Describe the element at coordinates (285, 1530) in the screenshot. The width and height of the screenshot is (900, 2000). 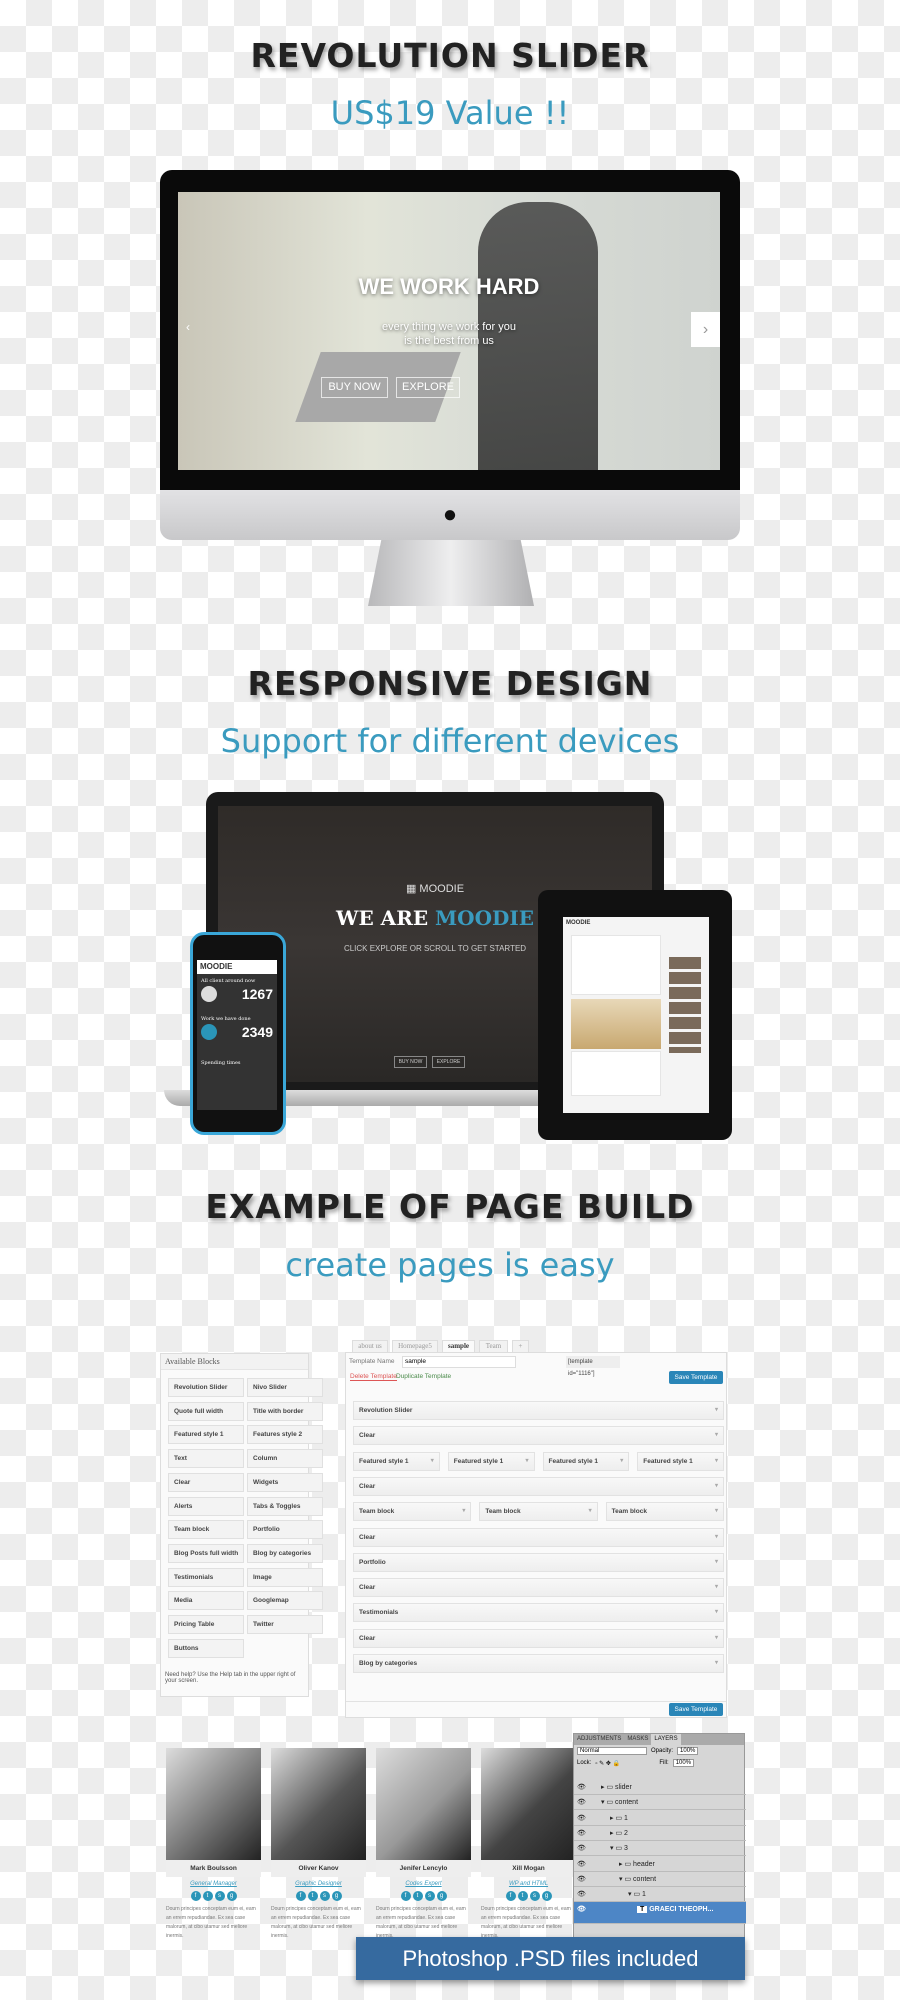
I see `block-item: Portfolio` at that location.